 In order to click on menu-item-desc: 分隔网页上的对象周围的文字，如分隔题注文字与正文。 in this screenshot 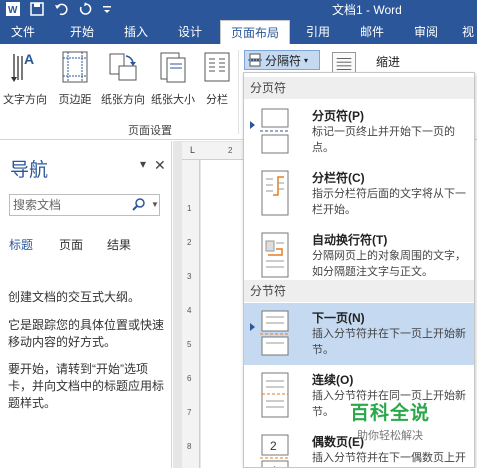, I will do `click(389, 264)`.